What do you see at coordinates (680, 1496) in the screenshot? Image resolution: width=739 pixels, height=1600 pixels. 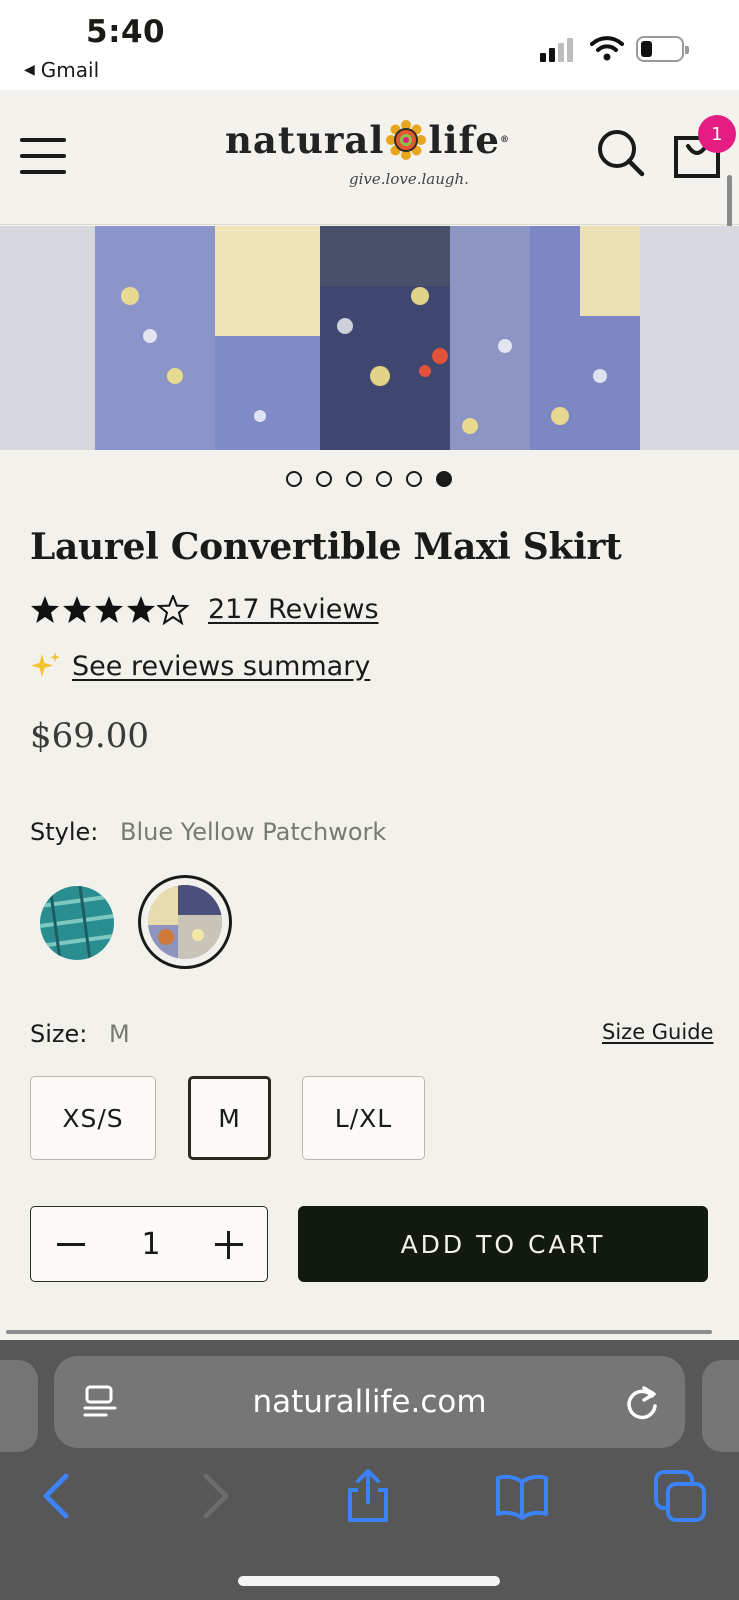 I see `tabs-icon` at bounding box center [680, 1496].